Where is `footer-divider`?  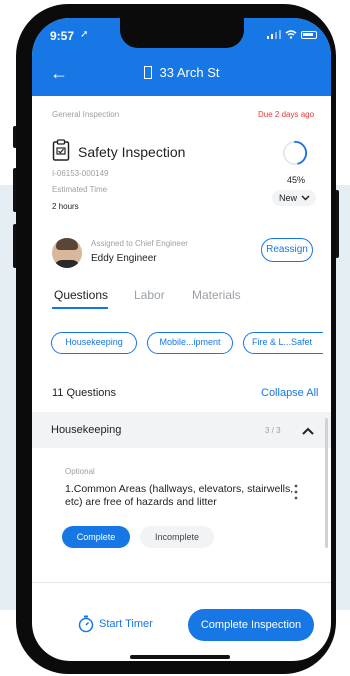
footer-divider is located at coordinates (181, 582).